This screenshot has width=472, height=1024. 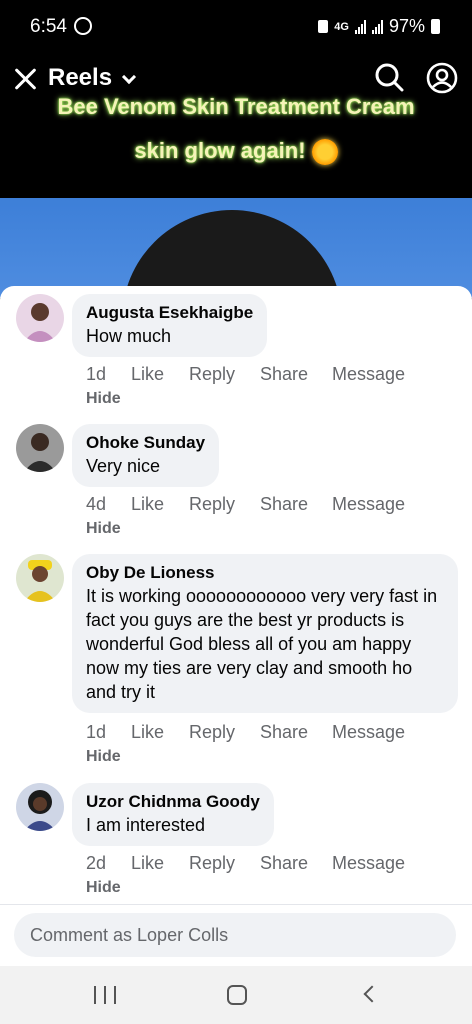 I want to click on profile-icon, so click(x=442, y=78).